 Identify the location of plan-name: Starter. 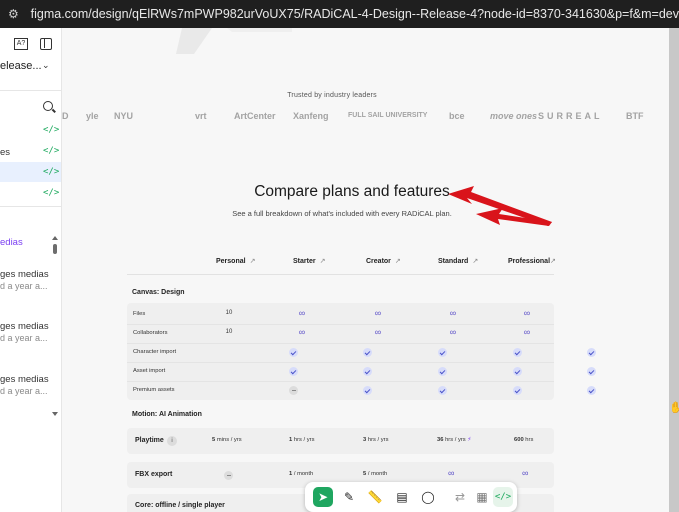
(304, 261).